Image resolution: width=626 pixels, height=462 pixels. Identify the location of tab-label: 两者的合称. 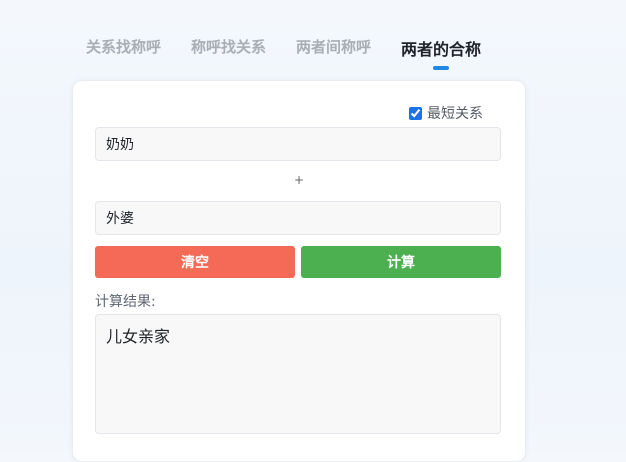
(441, 49).